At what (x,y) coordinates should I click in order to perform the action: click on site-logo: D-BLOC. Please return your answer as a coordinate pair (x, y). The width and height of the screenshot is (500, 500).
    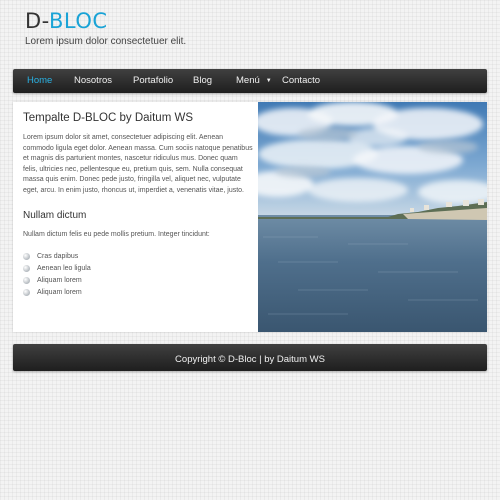
    Looking at the image, I should click on (105, 21).